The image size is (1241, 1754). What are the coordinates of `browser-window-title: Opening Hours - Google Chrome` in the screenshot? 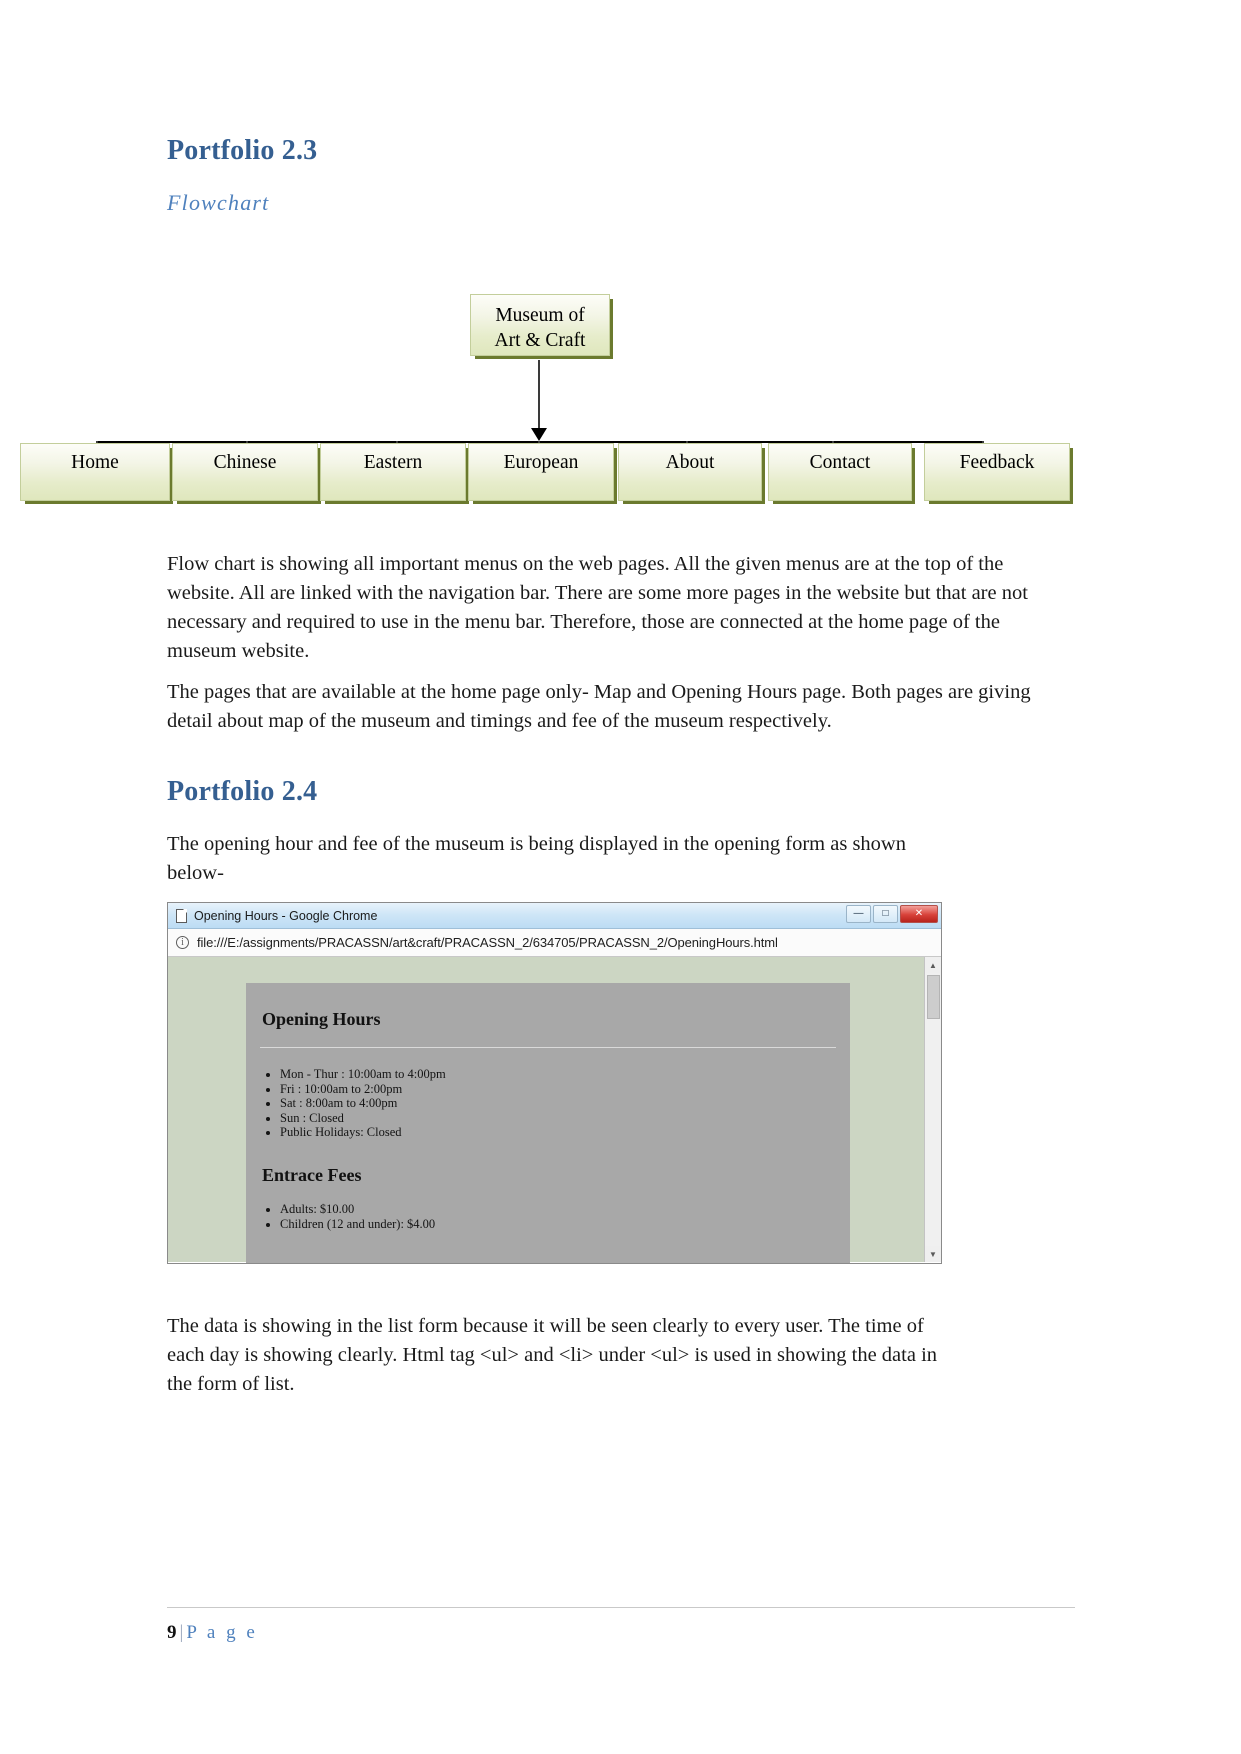 It's located at (286, 915).